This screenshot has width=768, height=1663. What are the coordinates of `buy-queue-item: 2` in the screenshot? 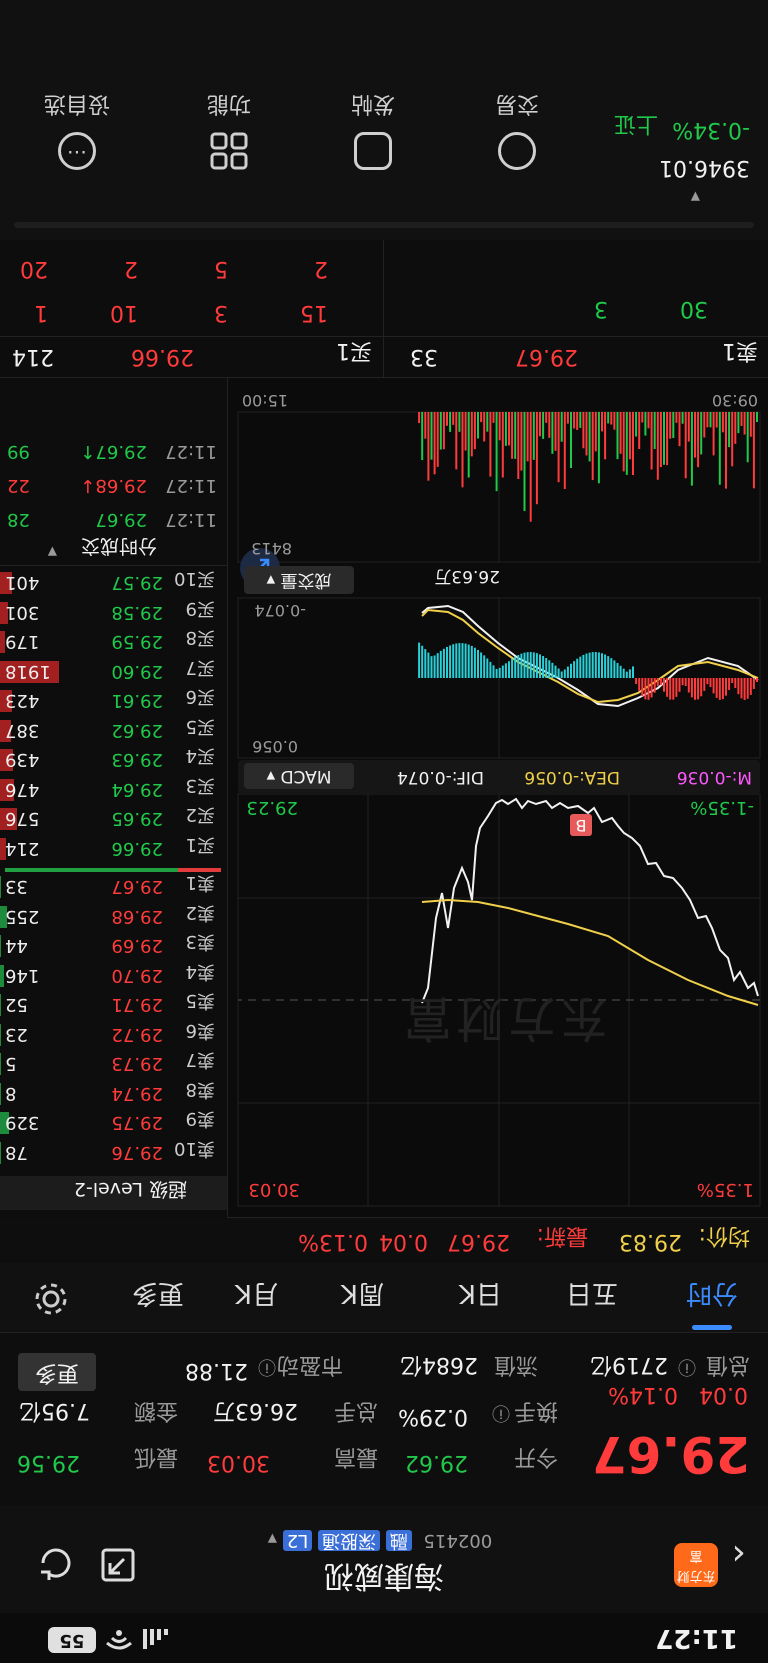 It's located at (321, 268).